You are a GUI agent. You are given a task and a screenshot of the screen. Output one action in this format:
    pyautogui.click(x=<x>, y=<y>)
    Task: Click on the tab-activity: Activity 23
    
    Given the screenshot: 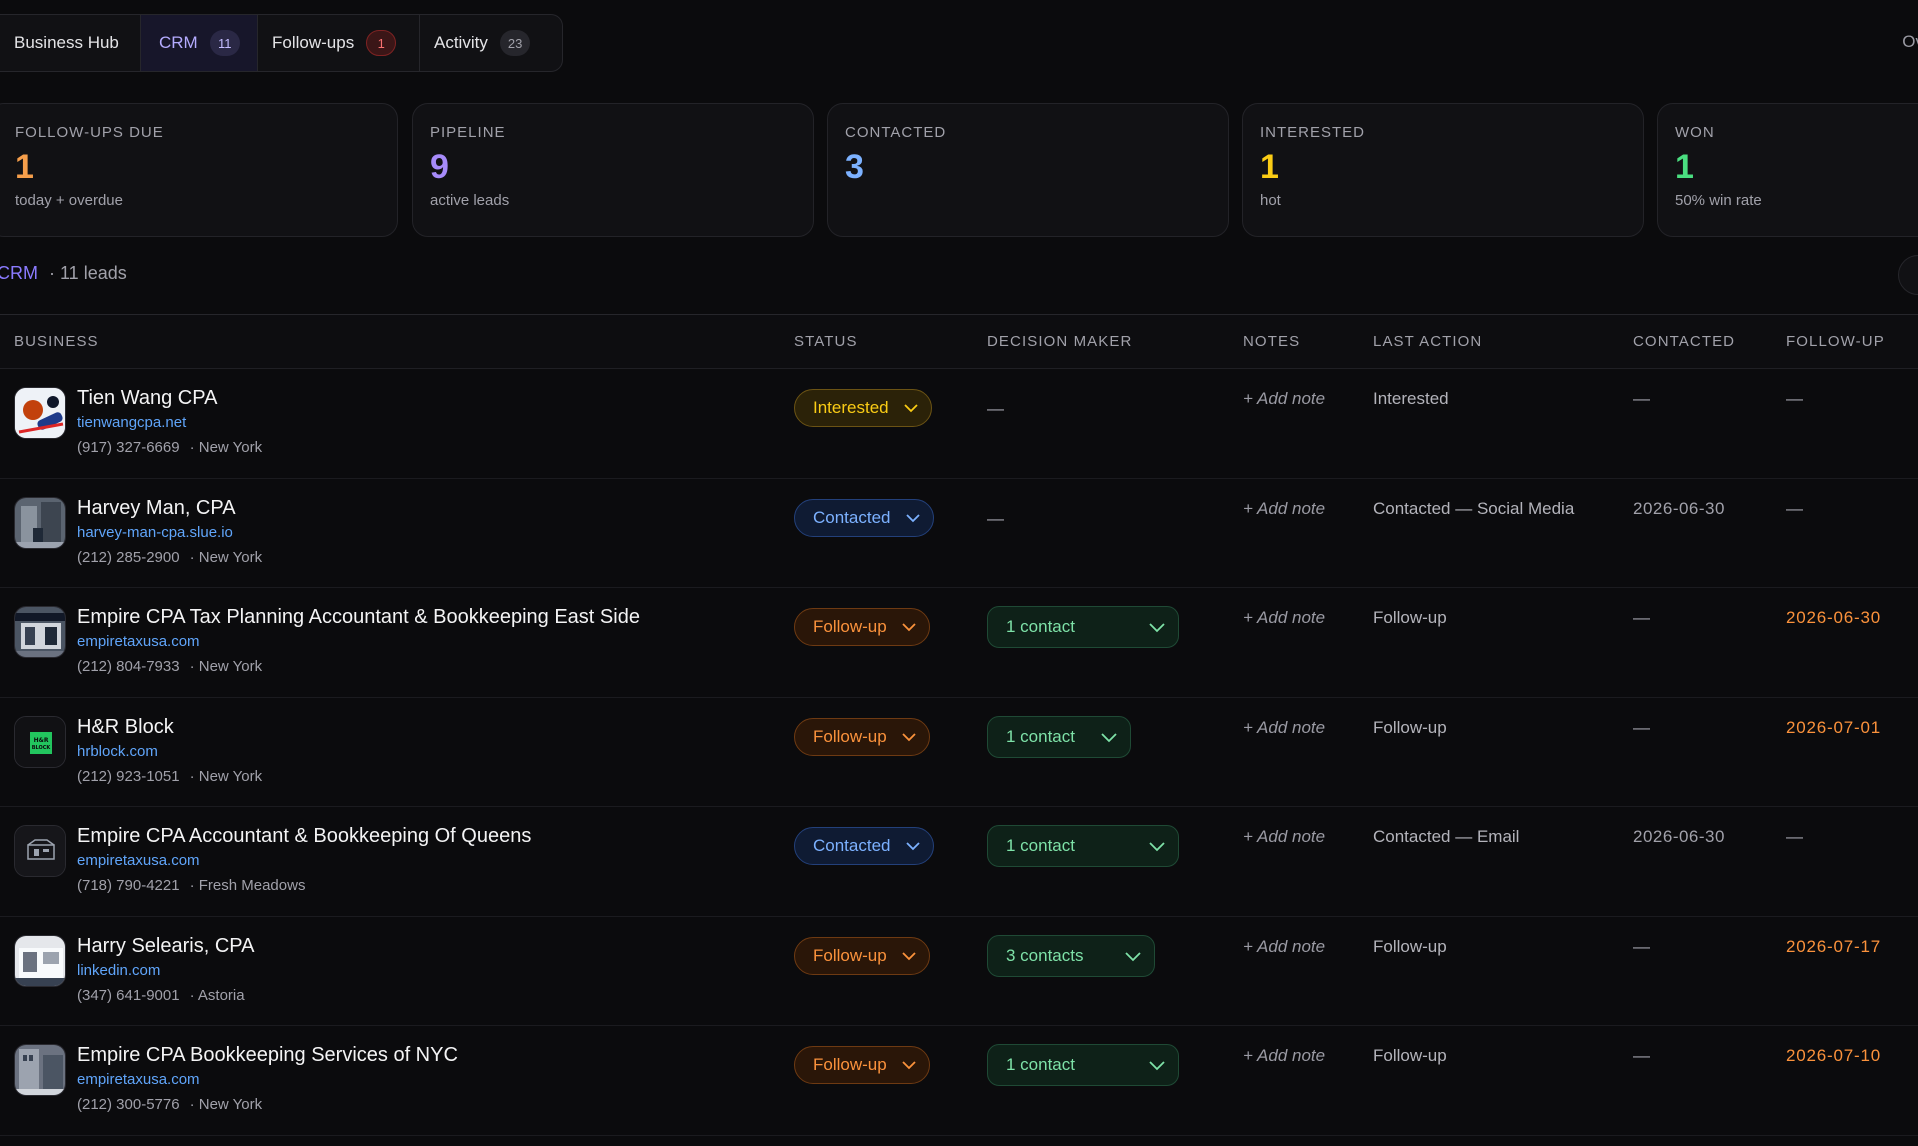 What is the action you would take?
    pyautogui.click(x=491, y=43)
    